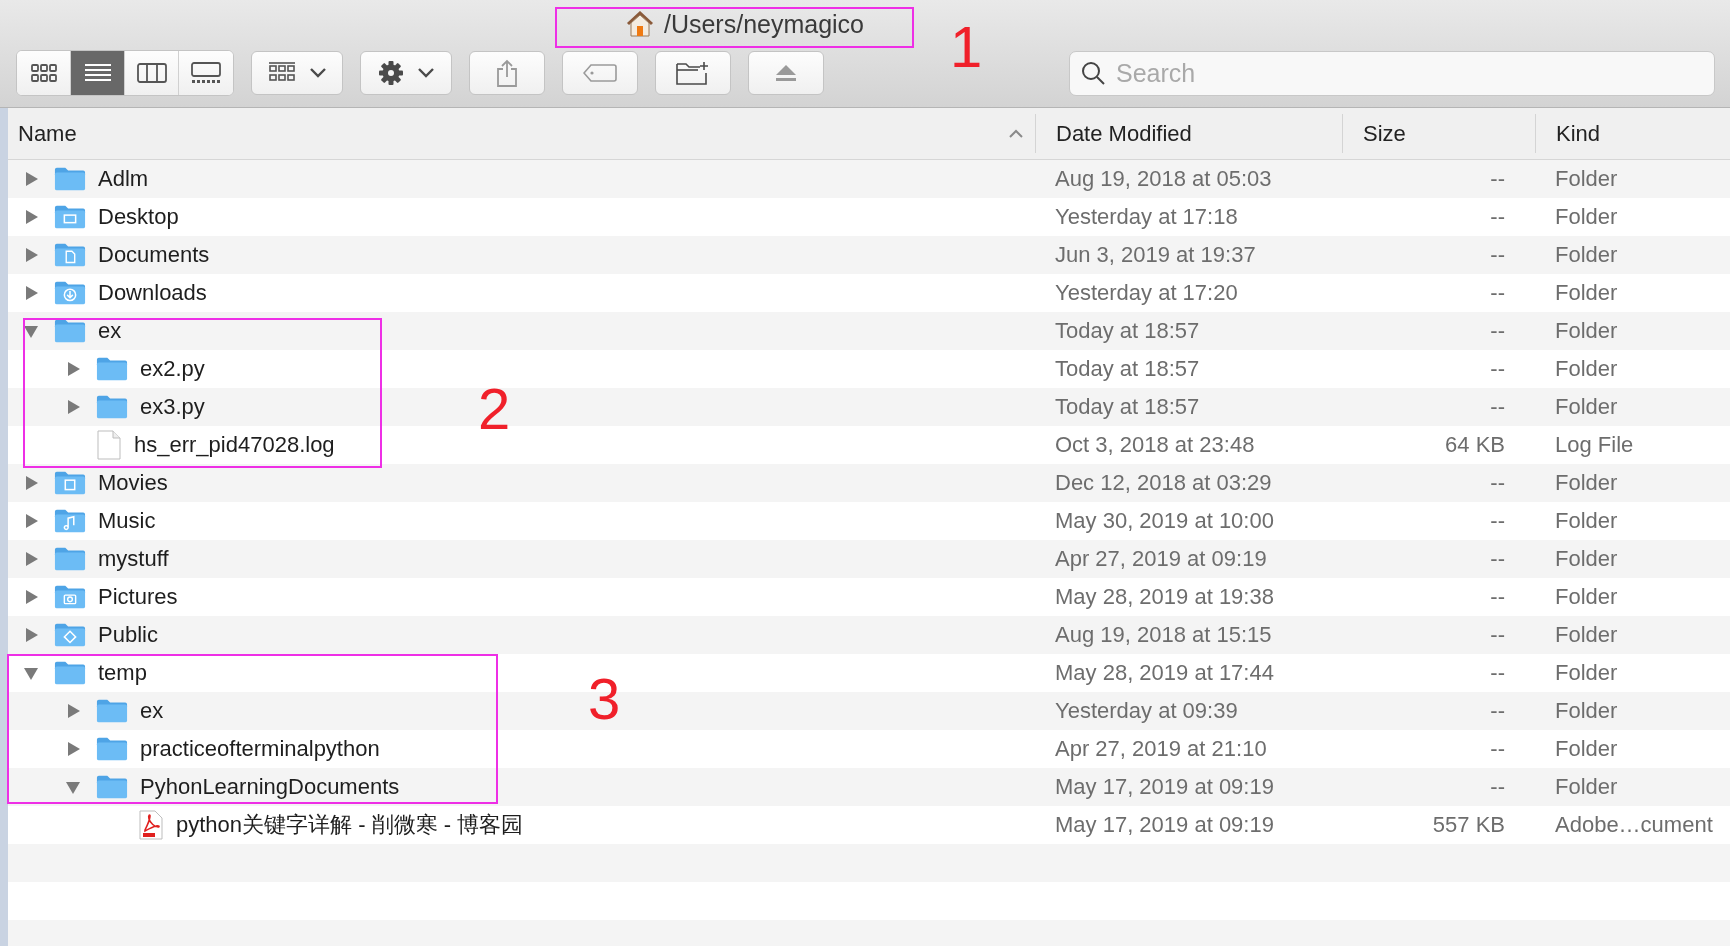 This screenshot has height=946, width=1730. What do you see at coordinates (1475, 445) in the screenshot?
I see `file-size: 64 KB` at bounding box center [1475, 445].